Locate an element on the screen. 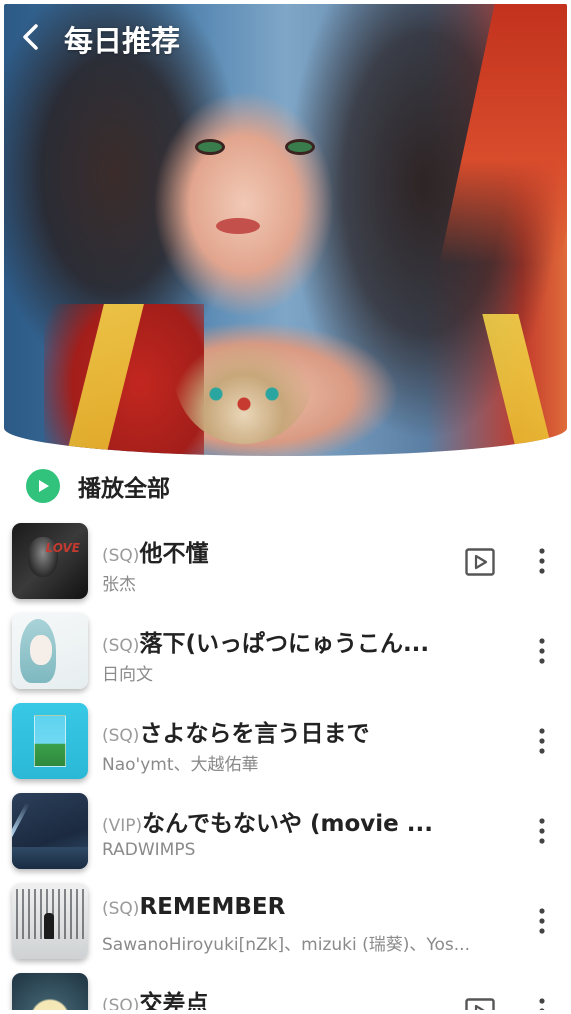 Image resolution: width=571 pixels, height=1014 pixels. song-artist: Nao'ymt、大越佑華 is located at coordinates (180, 765).